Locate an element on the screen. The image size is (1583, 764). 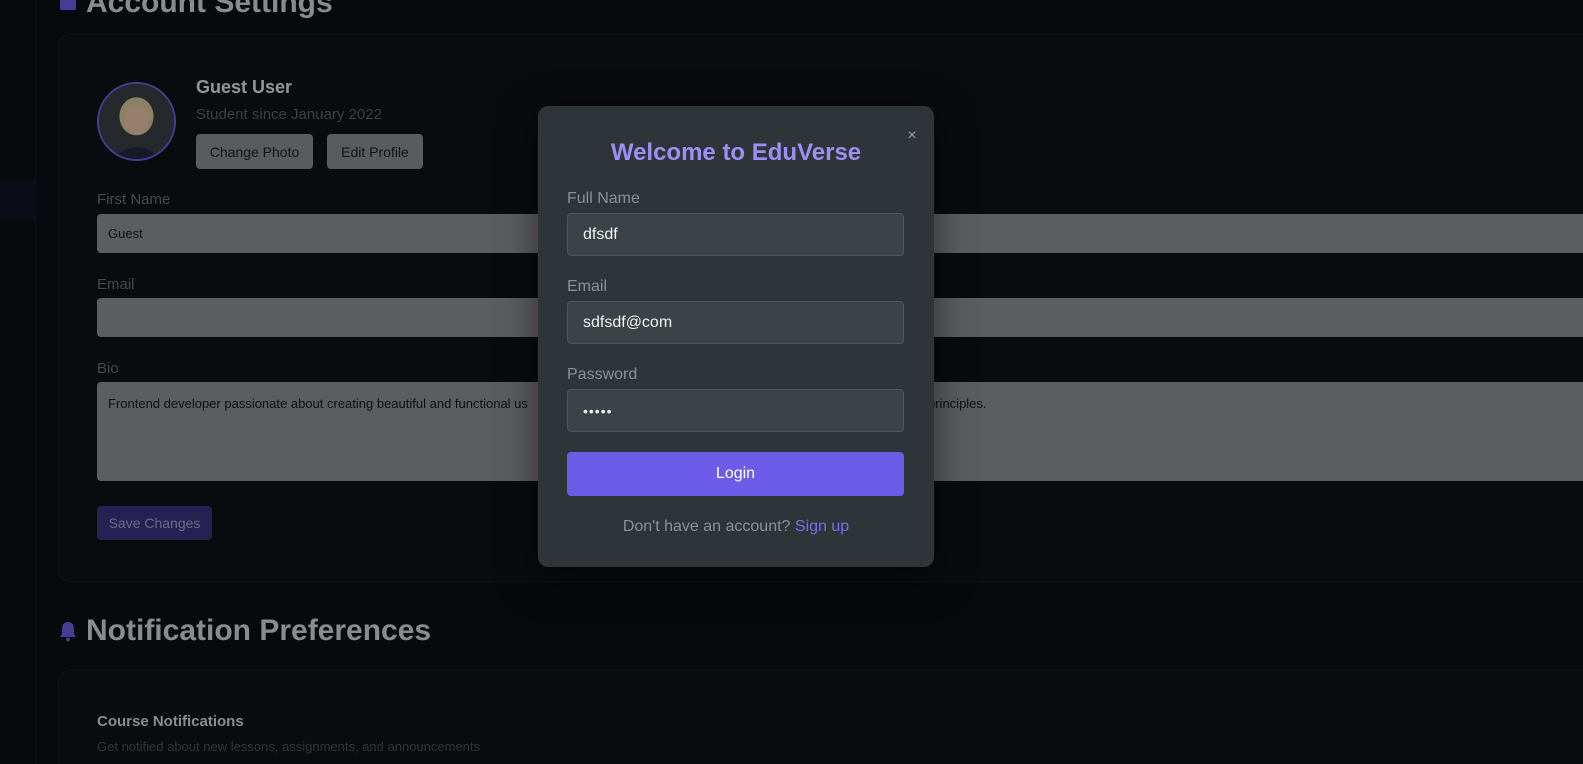
password-input: ••••• is located at coordinates (735, 410).